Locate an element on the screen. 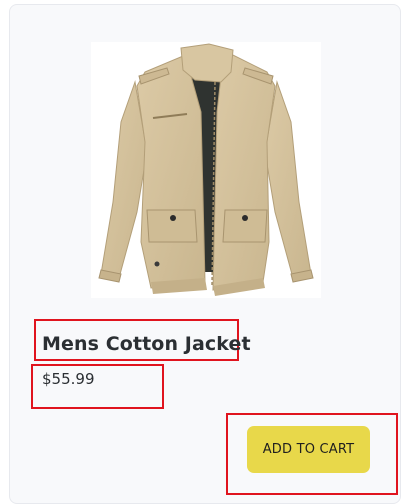 The image size is (410, 504). product-price: $55.99 is located at coordinates (68, 379).